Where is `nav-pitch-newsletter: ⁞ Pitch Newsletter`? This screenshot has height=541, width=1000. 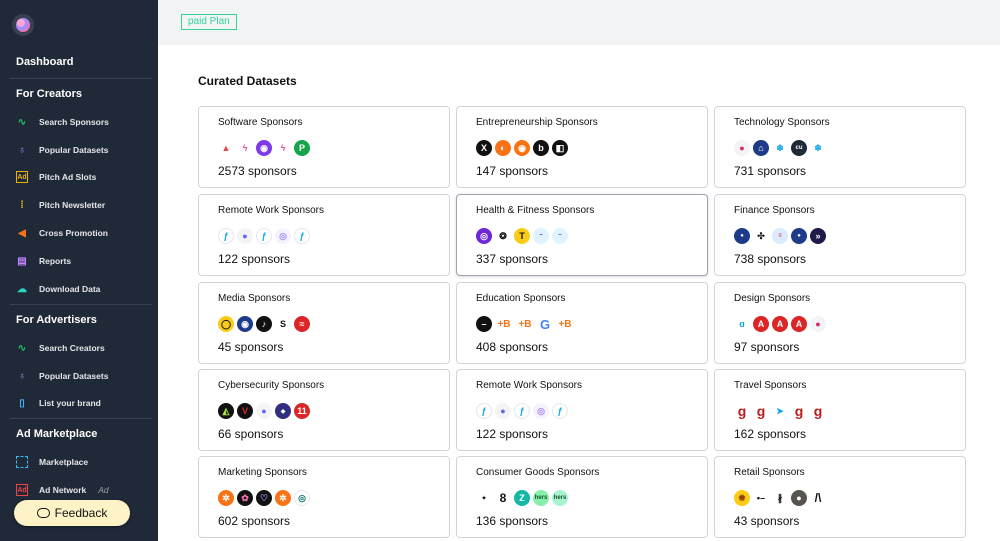 nav-pitch-newsletter: ⁞ Pitch Newsletter is located at coordinates (60, 205).